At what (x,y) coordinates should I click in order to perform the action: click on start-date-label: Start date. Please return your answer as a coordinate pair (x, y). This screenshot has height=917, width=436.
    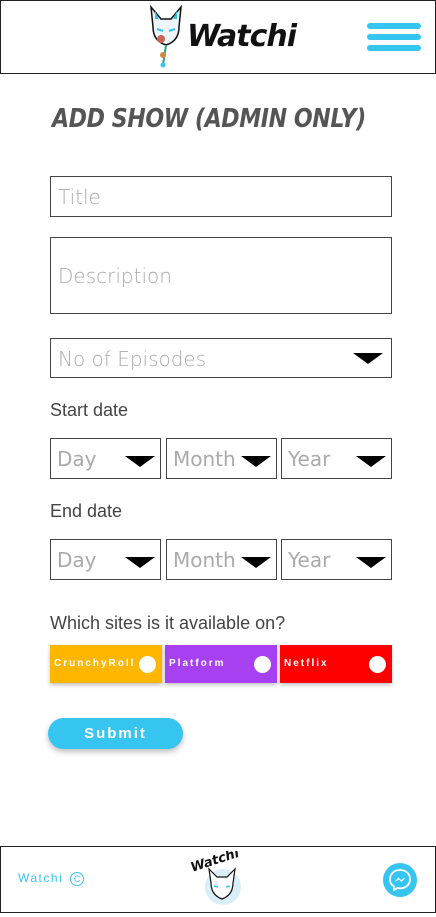
    Looking at the image, I should click on (89, 410).